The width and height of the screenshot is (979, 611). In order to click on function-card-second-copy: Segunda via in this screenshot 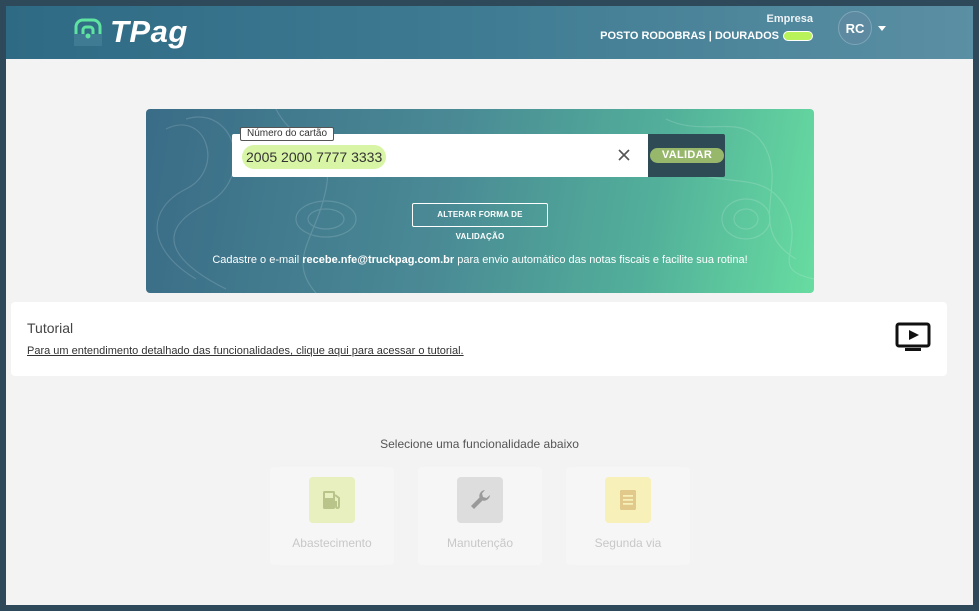, I will do `click(628, 516)`.